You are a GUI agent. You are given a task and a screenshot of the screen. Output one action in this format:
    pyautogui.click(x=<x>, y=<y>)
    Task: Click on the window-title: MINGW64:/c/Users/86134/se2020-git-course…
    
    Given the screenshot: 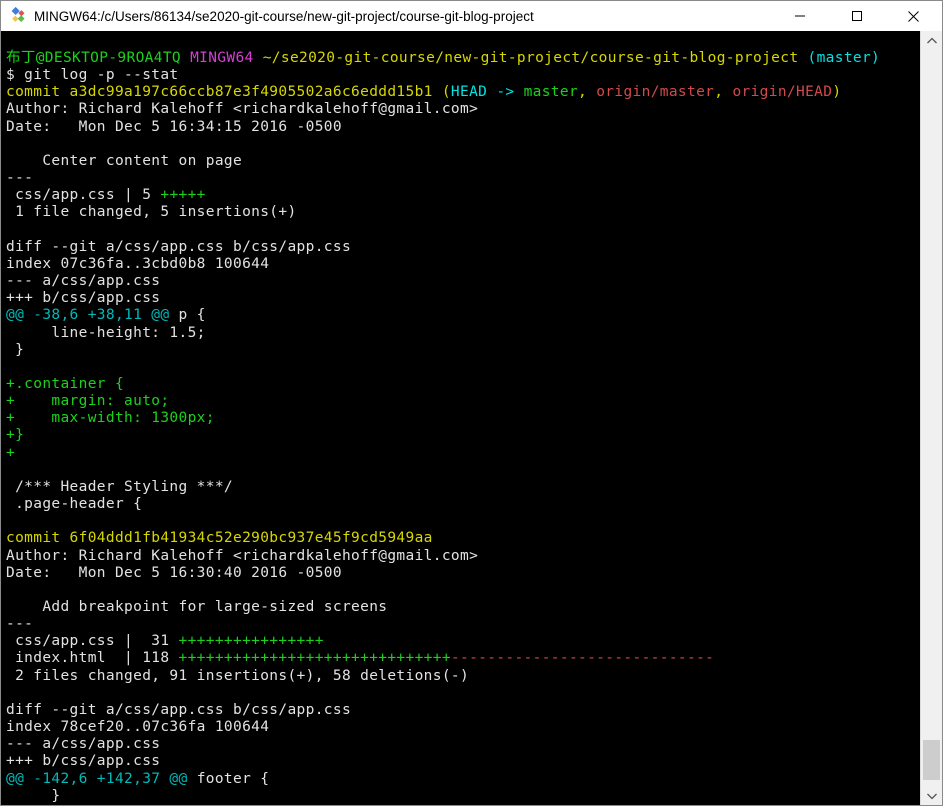 What is the action you would take?
    pyautogui.click(x=284, y=16)
    